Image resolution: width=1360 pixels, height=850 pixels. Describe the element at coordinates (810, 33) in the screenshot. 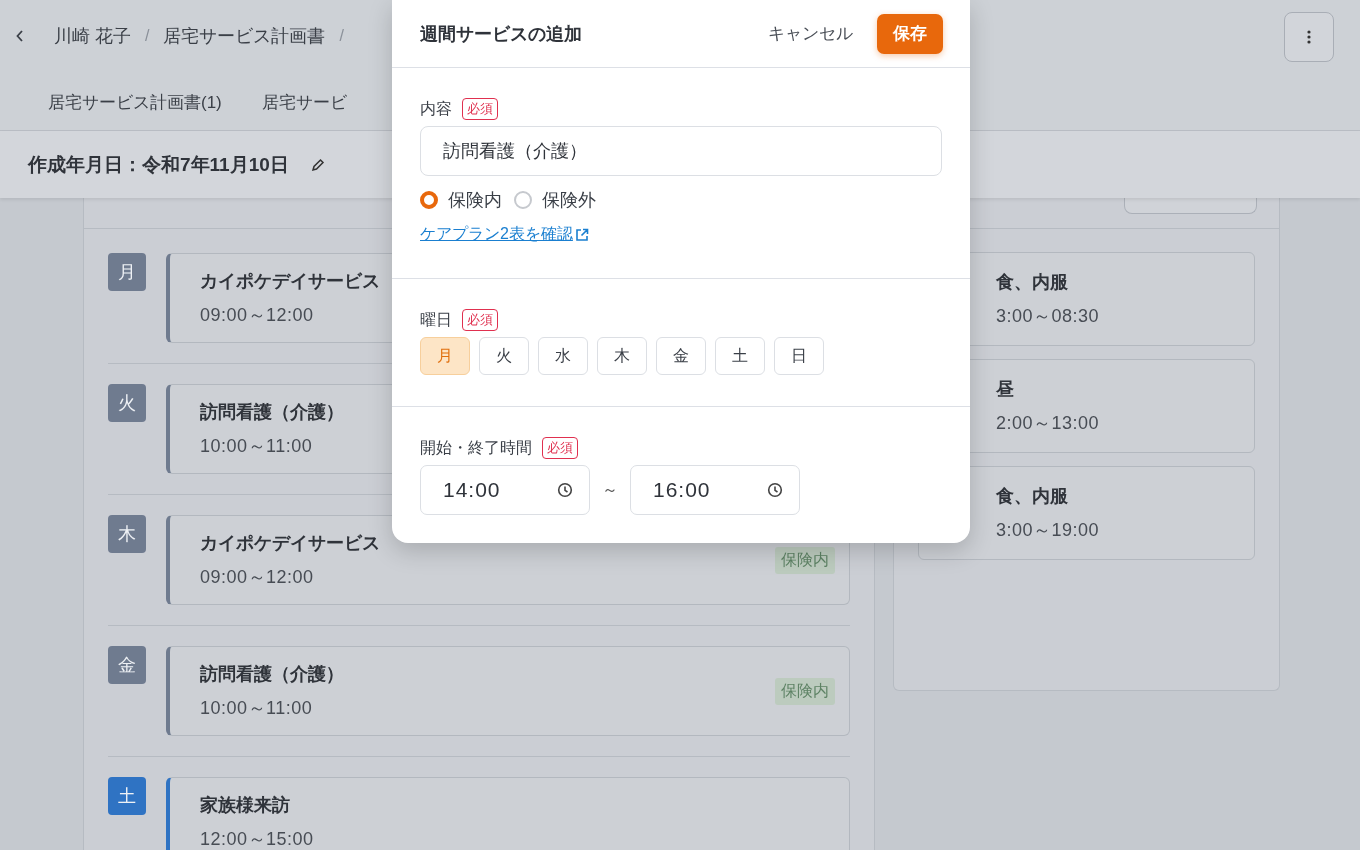

I see `cancel-button: キャンセル` at that location.